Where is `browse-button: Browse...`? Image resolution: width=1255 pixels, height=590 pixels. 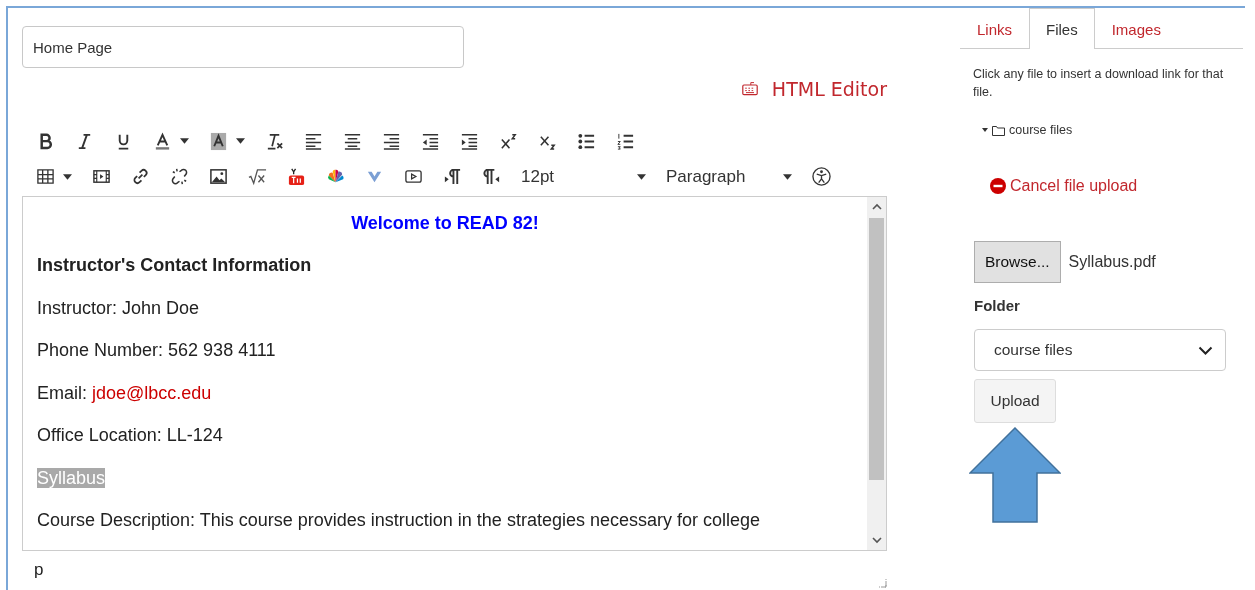
browse-button: Browse... is located at coordinates (1017, 262).